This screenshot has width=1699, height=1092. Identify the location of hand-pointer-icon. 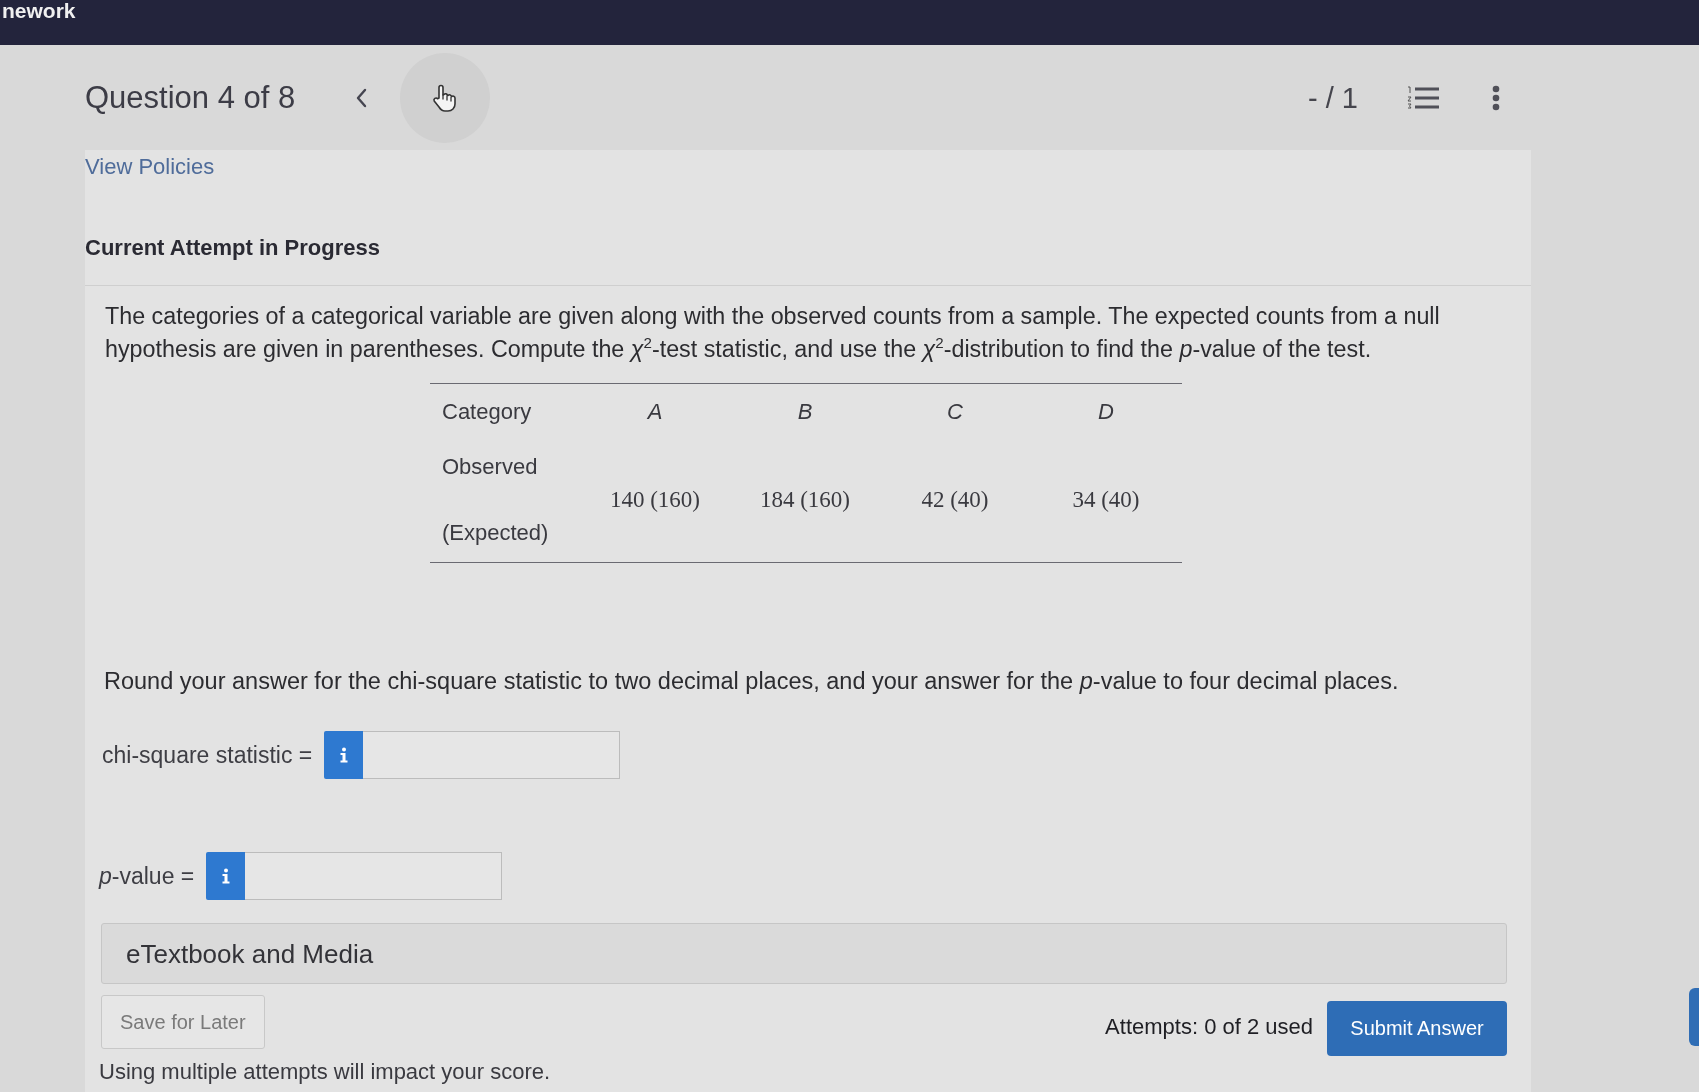
(445, 97).